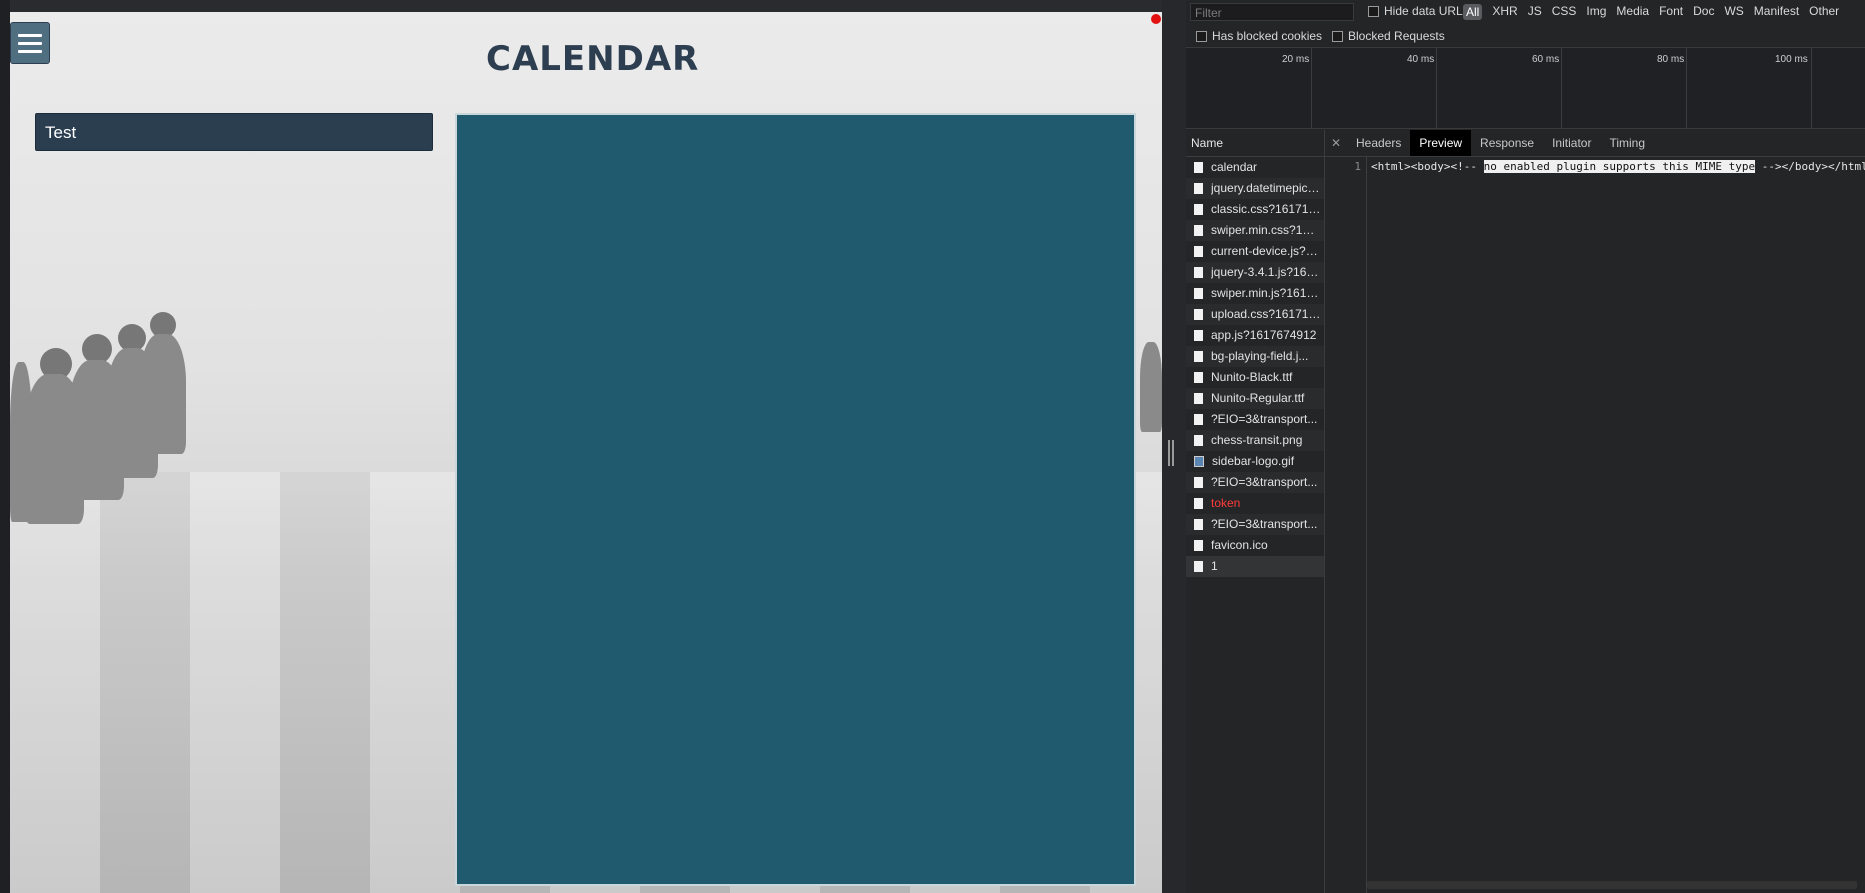 Image resolution: width=1865 pixels, height=893 pixels. I want to click on filter-js-button: JS, so click(1535, 12).